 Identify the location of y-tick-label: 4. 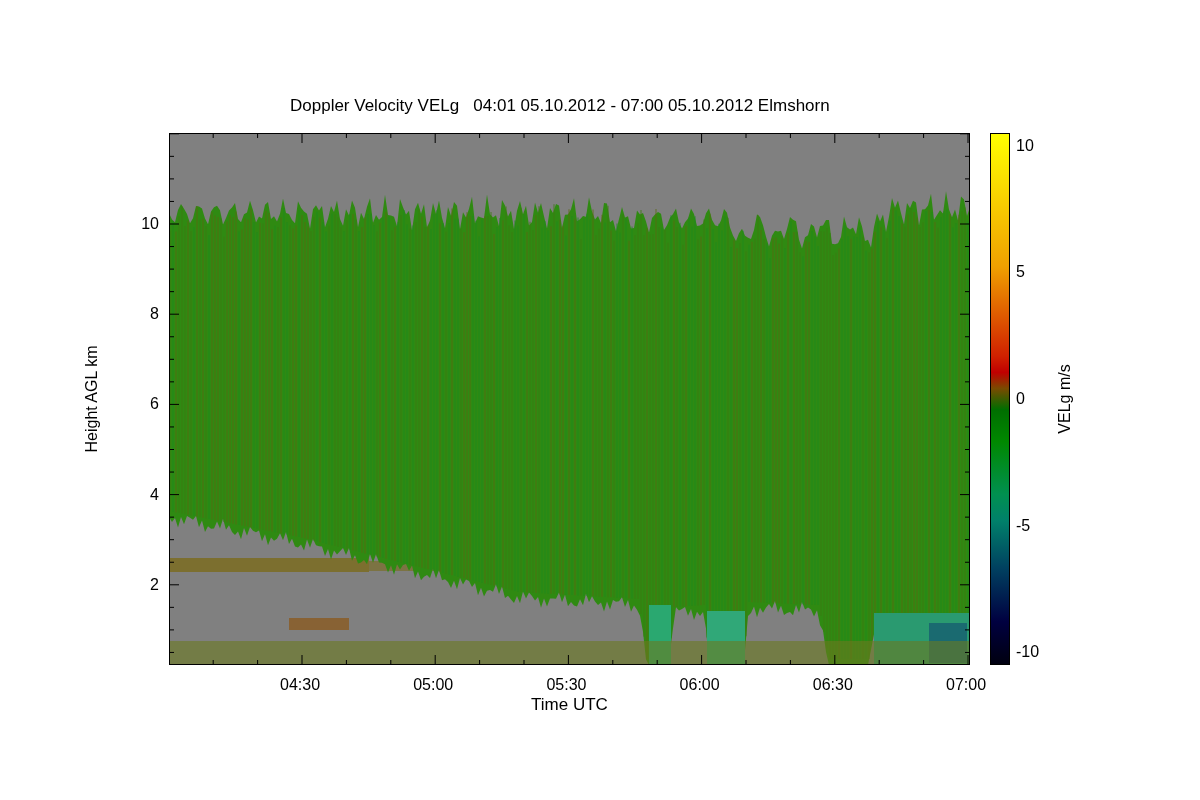
(154, 494).